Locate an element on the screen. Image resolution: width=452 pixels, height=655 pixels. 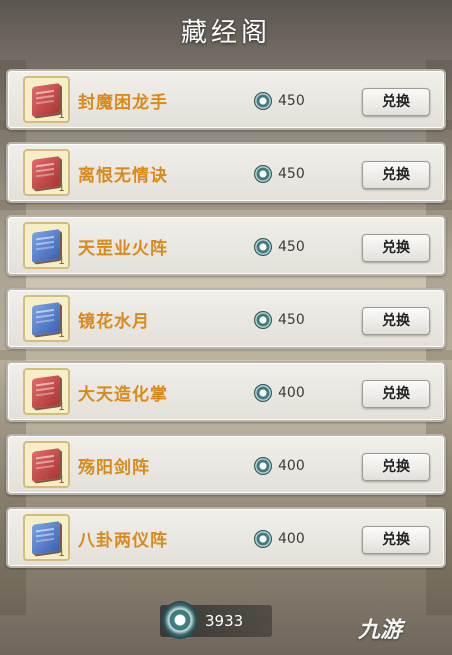
item-name: 镜花水月 is located at coordinates (114, 322).